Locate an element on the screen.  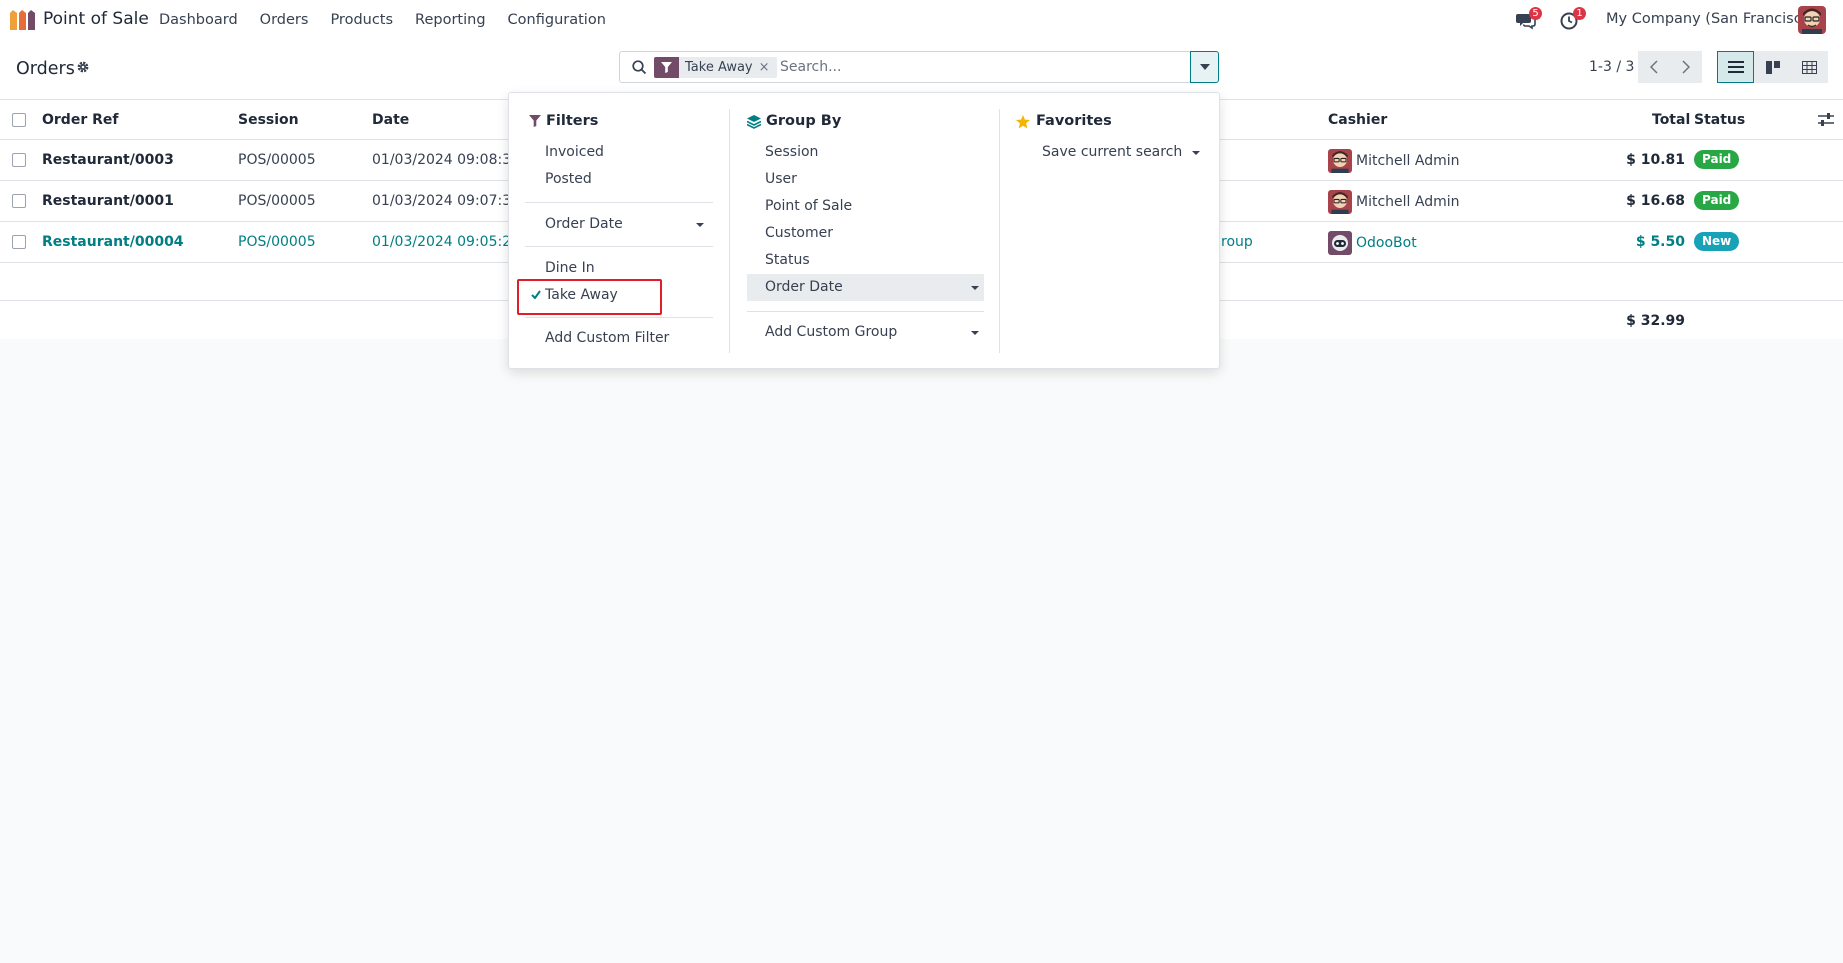
pager-next-button is located at coordinates (1686, 67).